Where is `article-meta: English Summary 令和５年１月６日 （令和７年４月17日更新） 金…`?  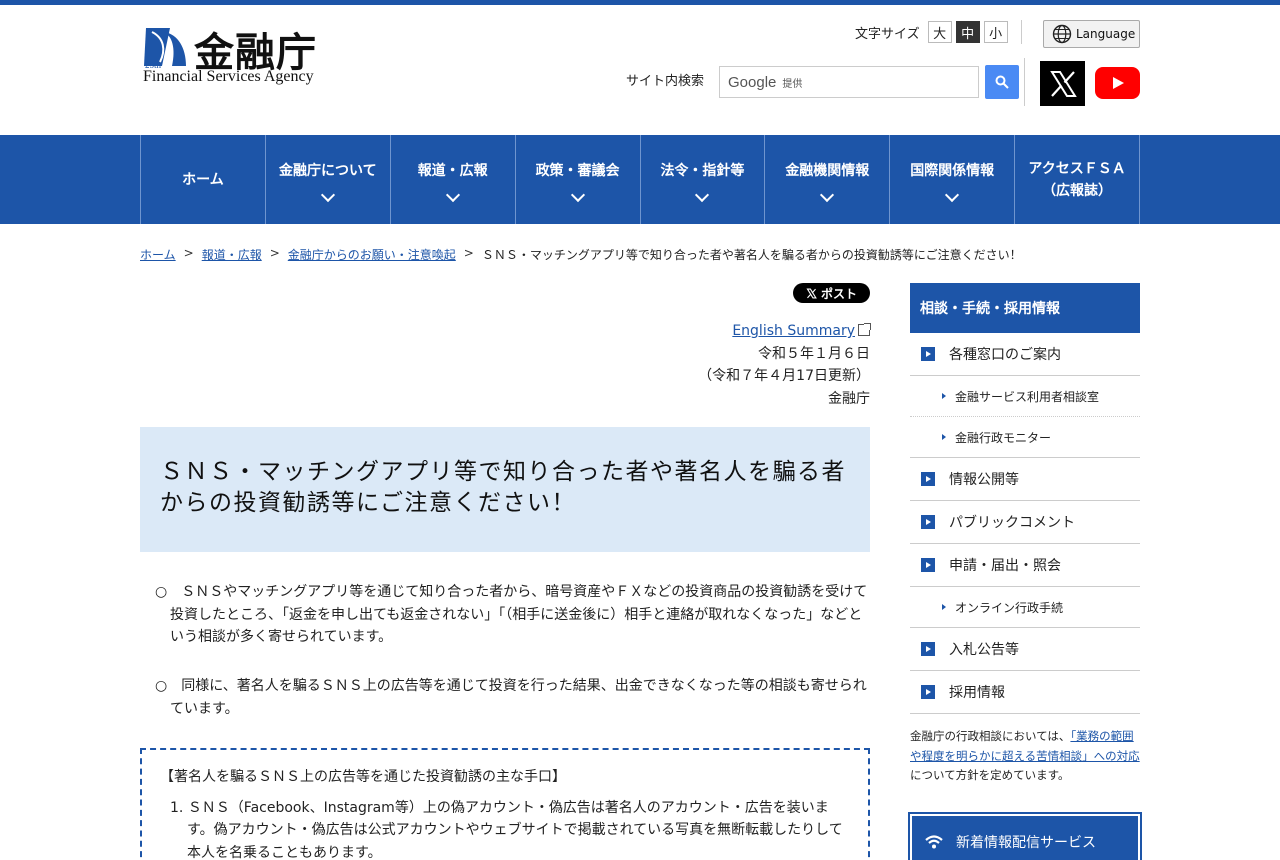 article-meta: English Summary 令和５年１月６日 （令和７年４月17日更新） 金… is located at coordinates (715, 365).